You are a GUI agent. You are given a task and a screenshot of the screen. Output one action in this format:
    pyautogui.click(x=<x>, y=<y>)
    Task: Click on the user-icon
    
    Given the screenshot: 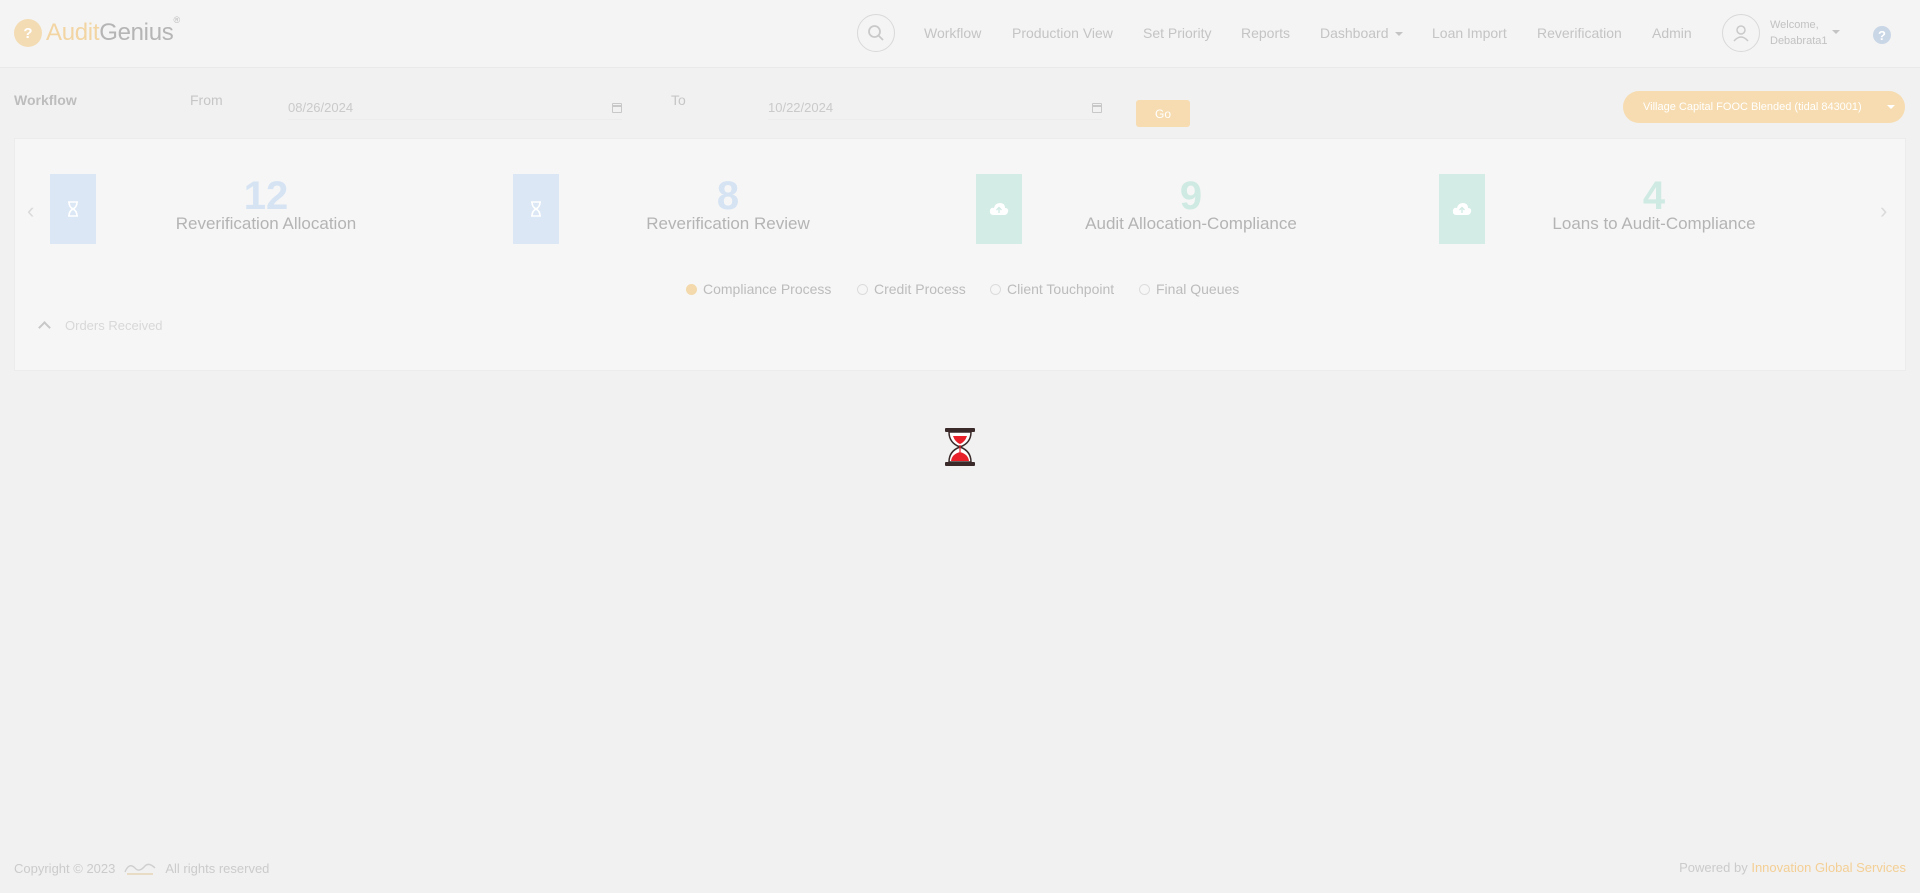 What is the action you would take?
    pyautogui.click(x=1741, y=33)
    